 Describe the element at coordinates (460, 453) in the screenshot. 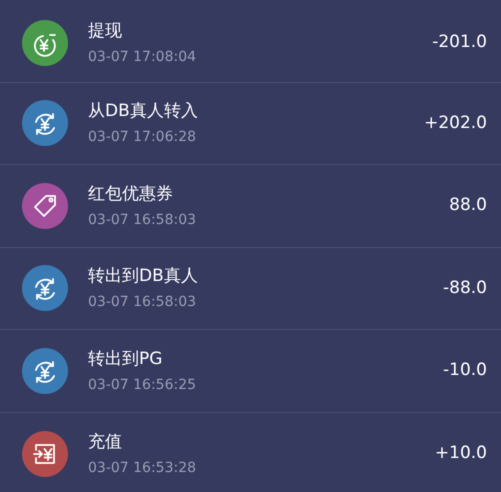

I see `transaction-amount: +10.0` at that location.